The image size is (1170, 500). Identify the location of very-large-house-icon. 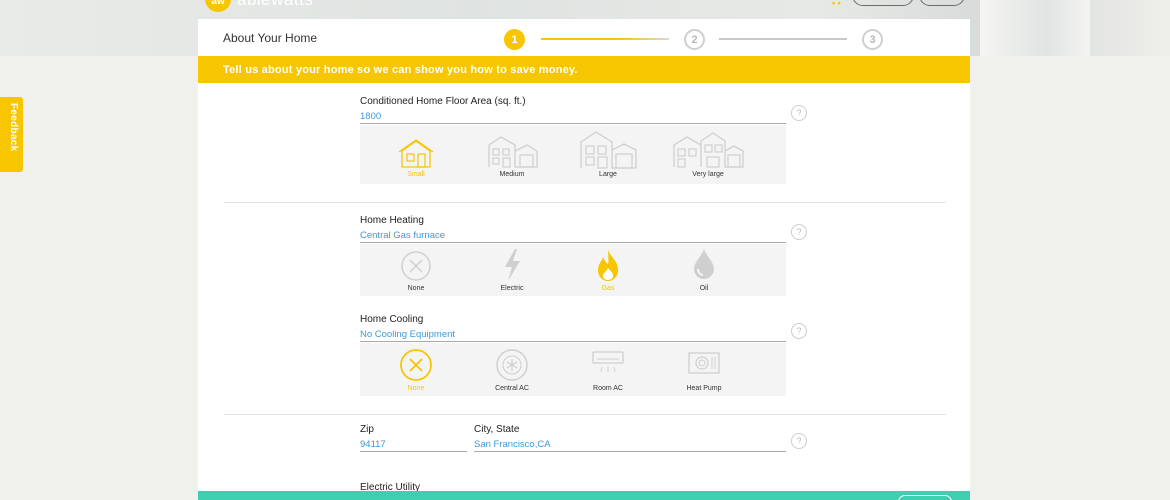
(708, 150).